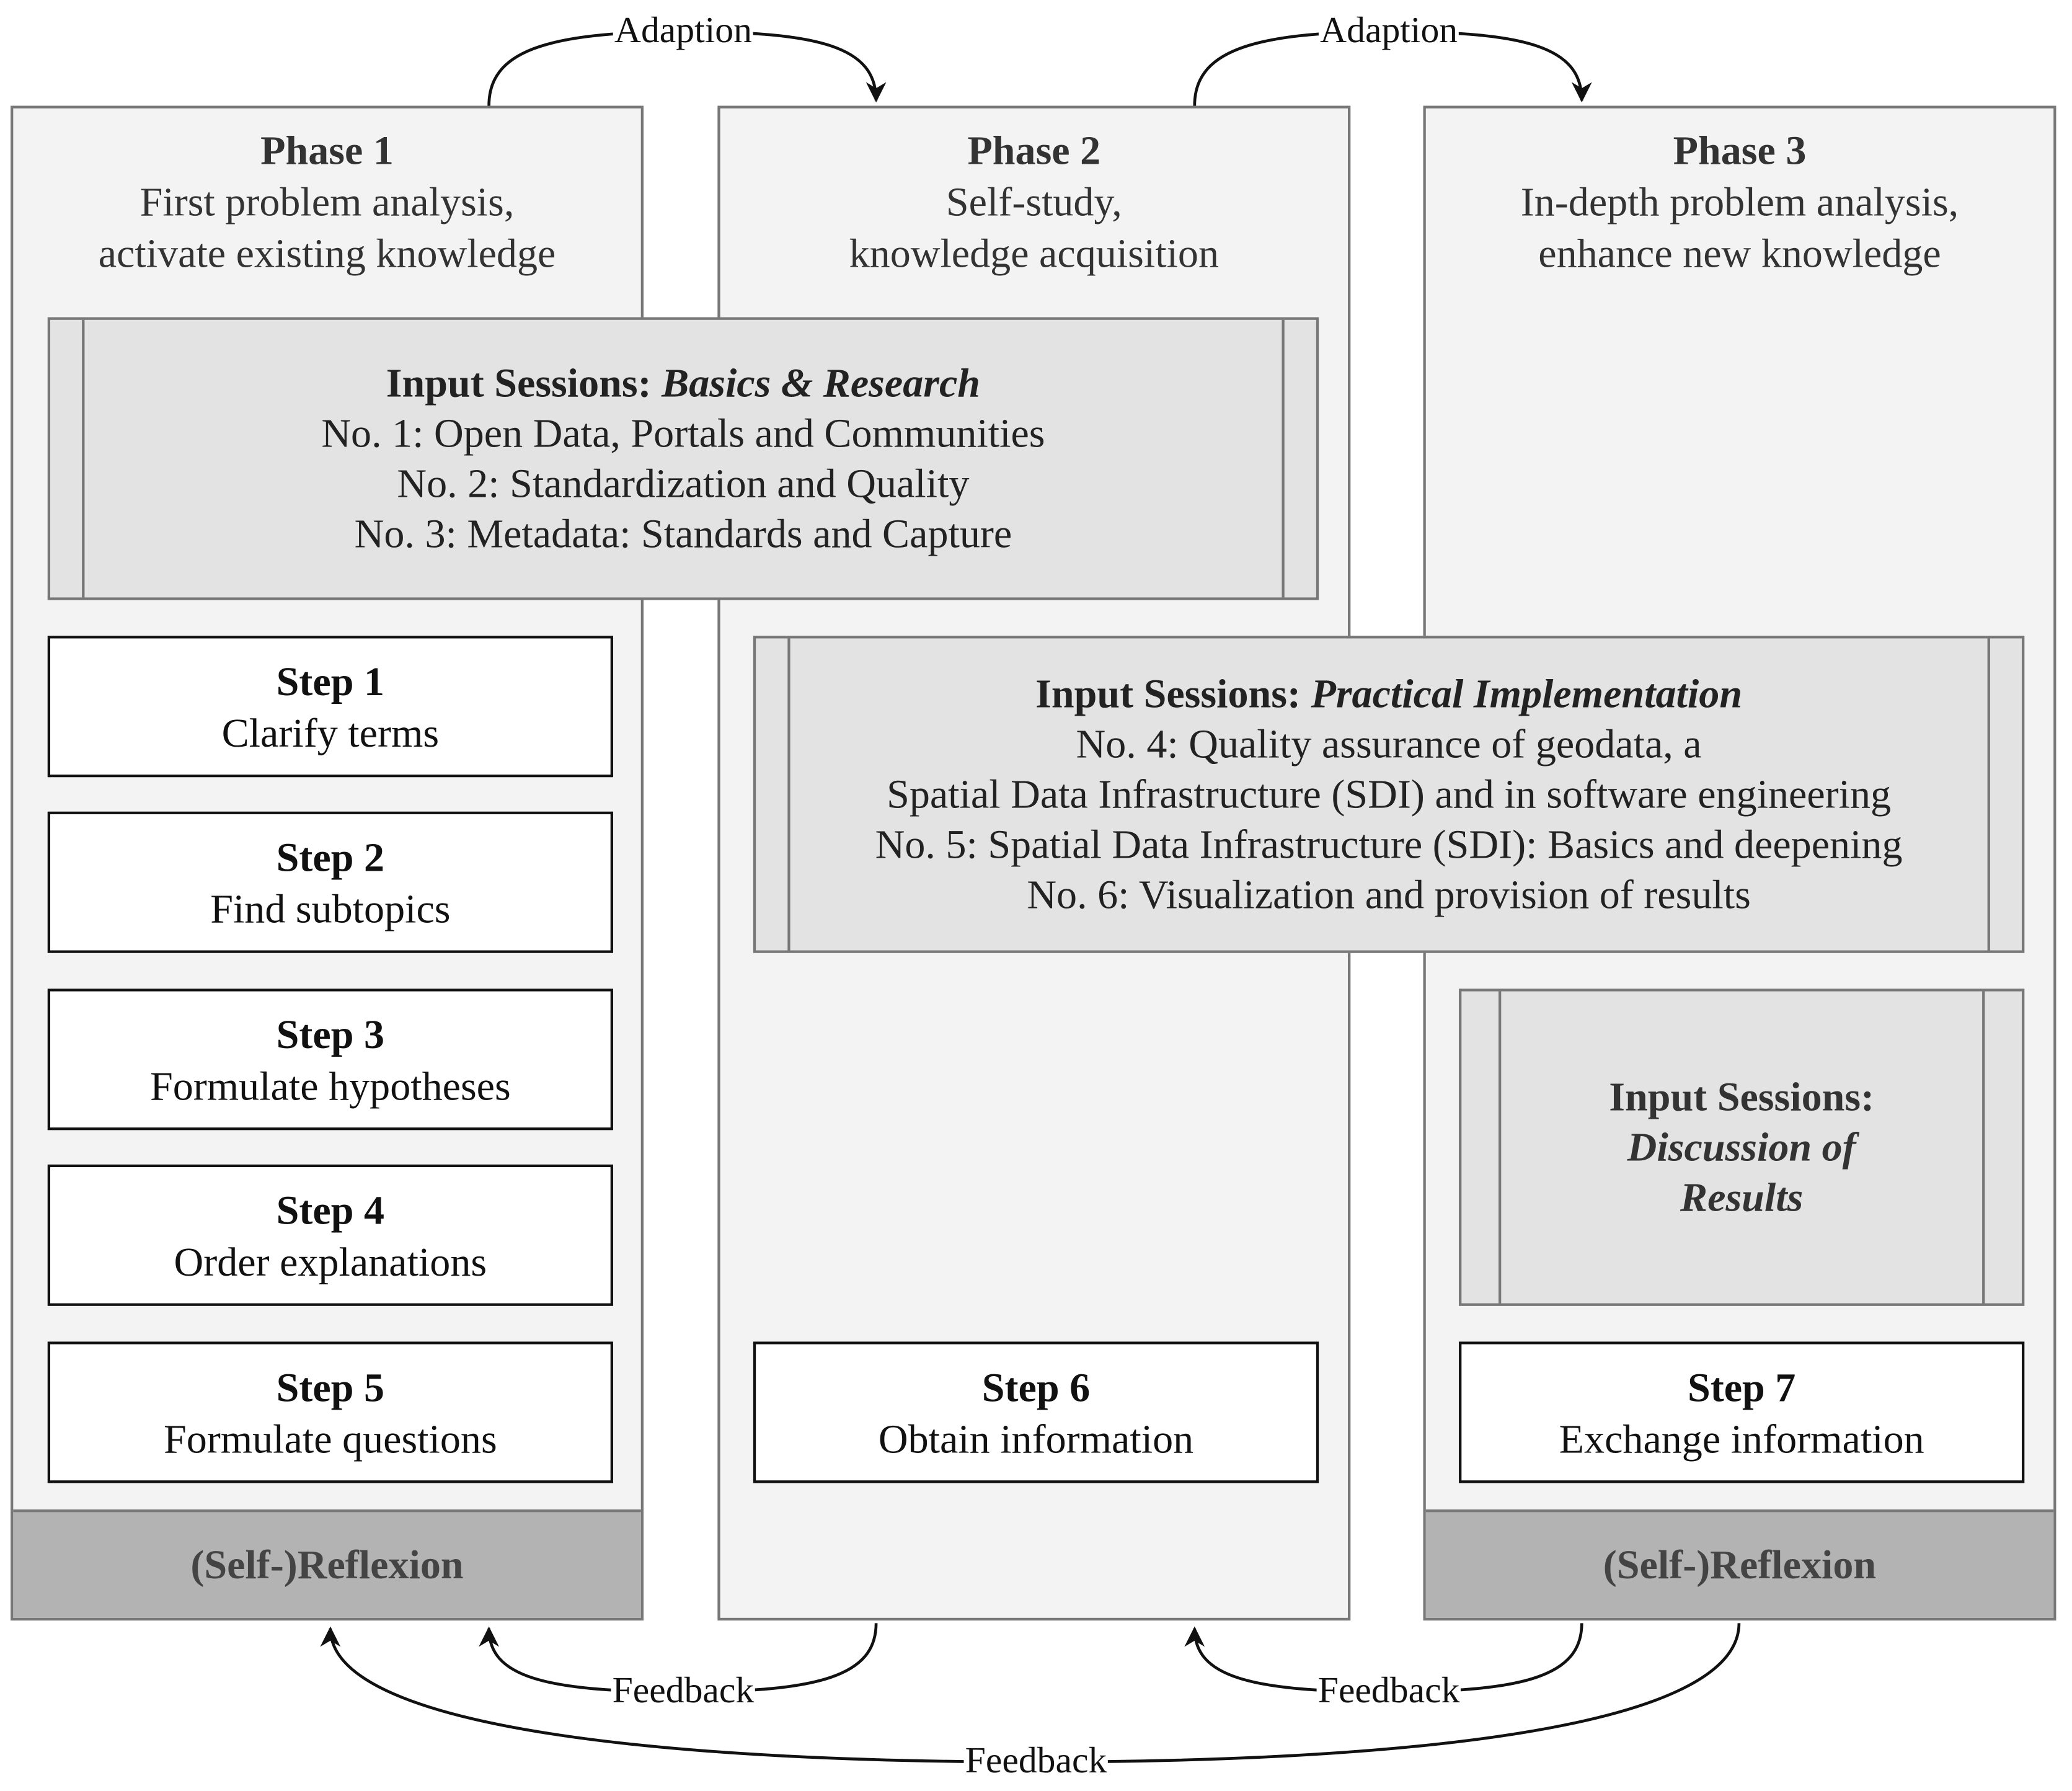 The width and height of the screenshot is (2072, 1791). I want to click on adaption-label-2: Adaption, so click(1388, 31).